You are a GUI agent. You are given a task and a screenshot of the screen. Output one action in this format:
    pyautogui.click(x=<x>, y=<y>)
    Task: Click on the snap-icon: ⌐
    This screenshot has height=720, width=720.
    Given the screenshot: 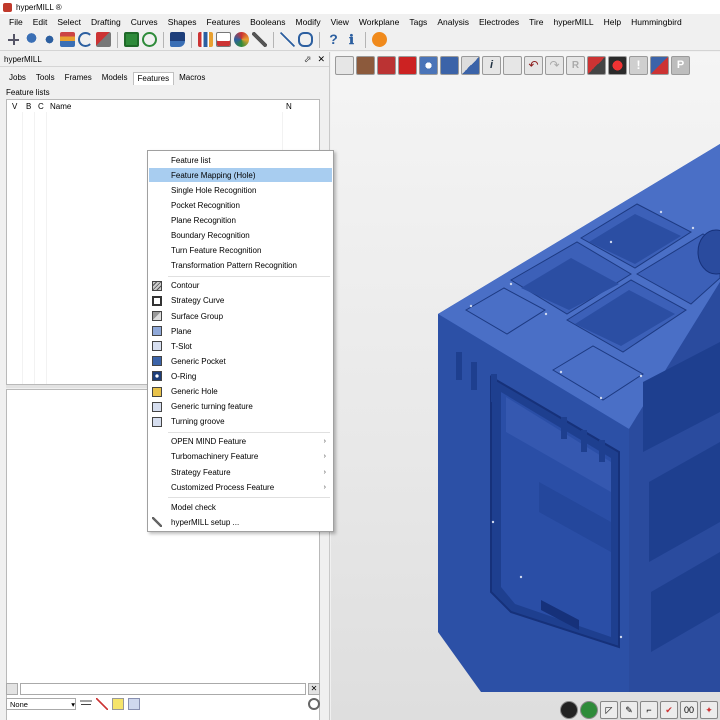 What is the action you would take?
    pyautogui.click(x=649, y=710)
    